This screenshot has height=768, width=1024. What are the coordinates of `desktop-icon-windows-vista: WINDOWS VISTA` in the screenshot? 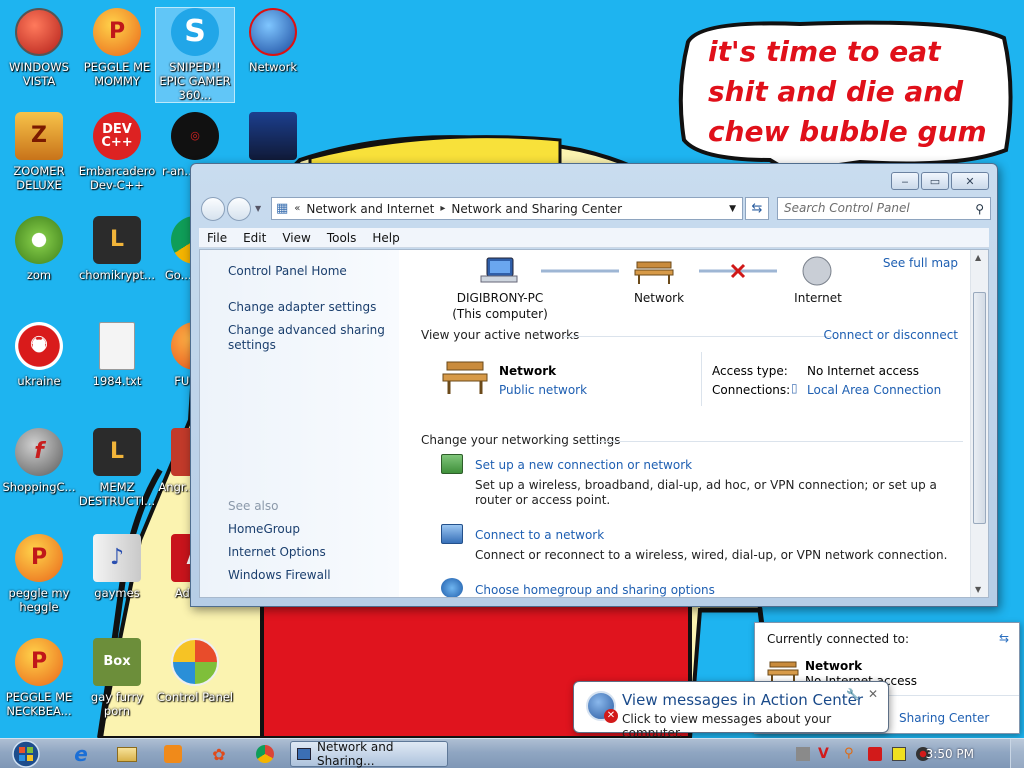 It's located at (39, 48).